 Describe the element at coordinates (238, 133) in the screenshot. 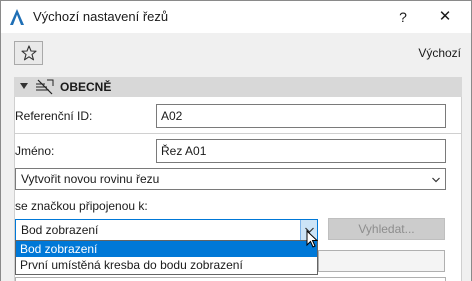

I see `divider` at that location.